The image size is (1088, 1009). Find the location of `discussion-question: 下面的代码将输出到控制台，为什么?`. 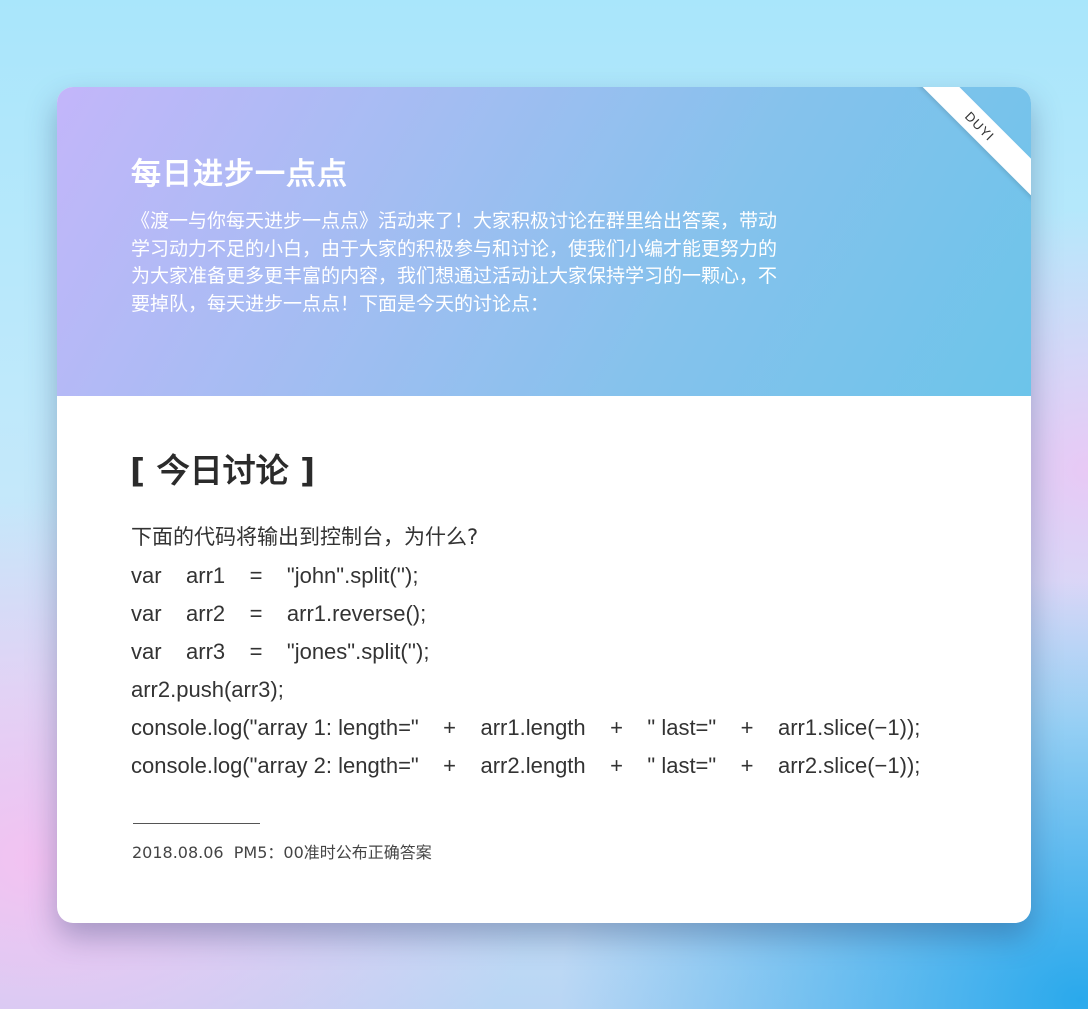

discussion-question: 下面的代码将输出到控制台，为什么? is located at coordinates (305, 537).